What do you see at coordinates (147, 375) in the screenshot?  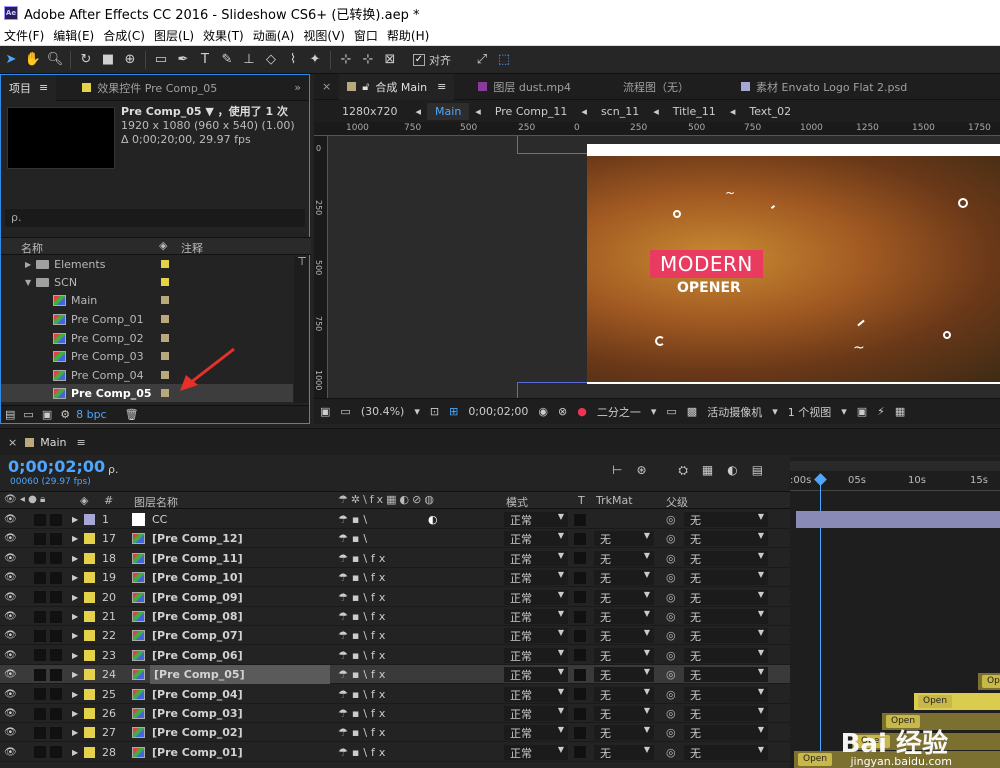 I see `project-item: Pre Comp_04` at bounding box center [147, 375].